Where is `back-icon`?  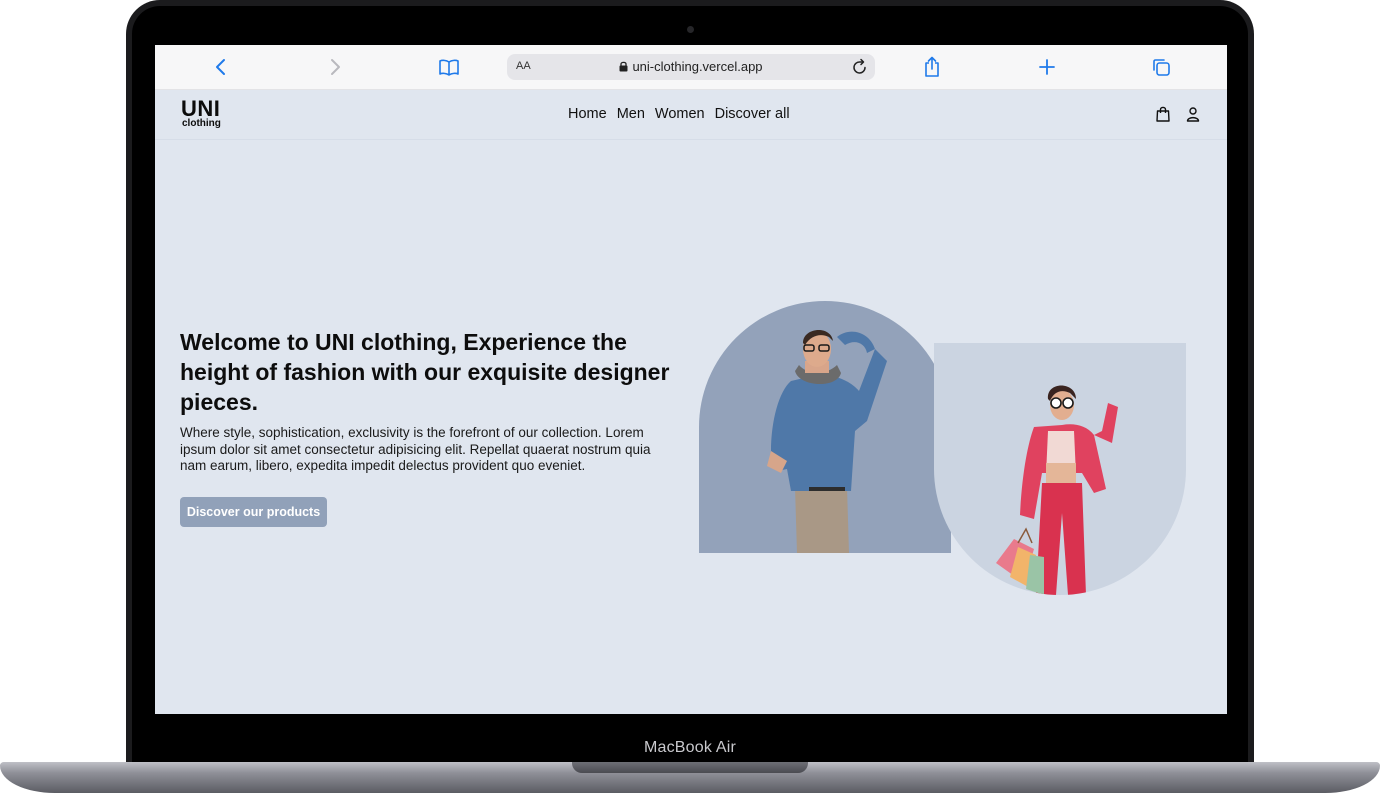 back-icon is located at coordinates (221, 67).